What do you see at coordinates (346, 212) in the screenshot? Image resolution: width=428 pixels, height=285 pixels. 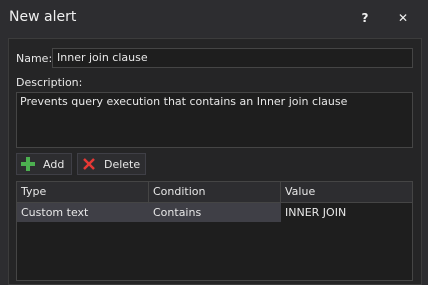 I see `cell-value: INNER JOIN` at bounding box center [346, 212].